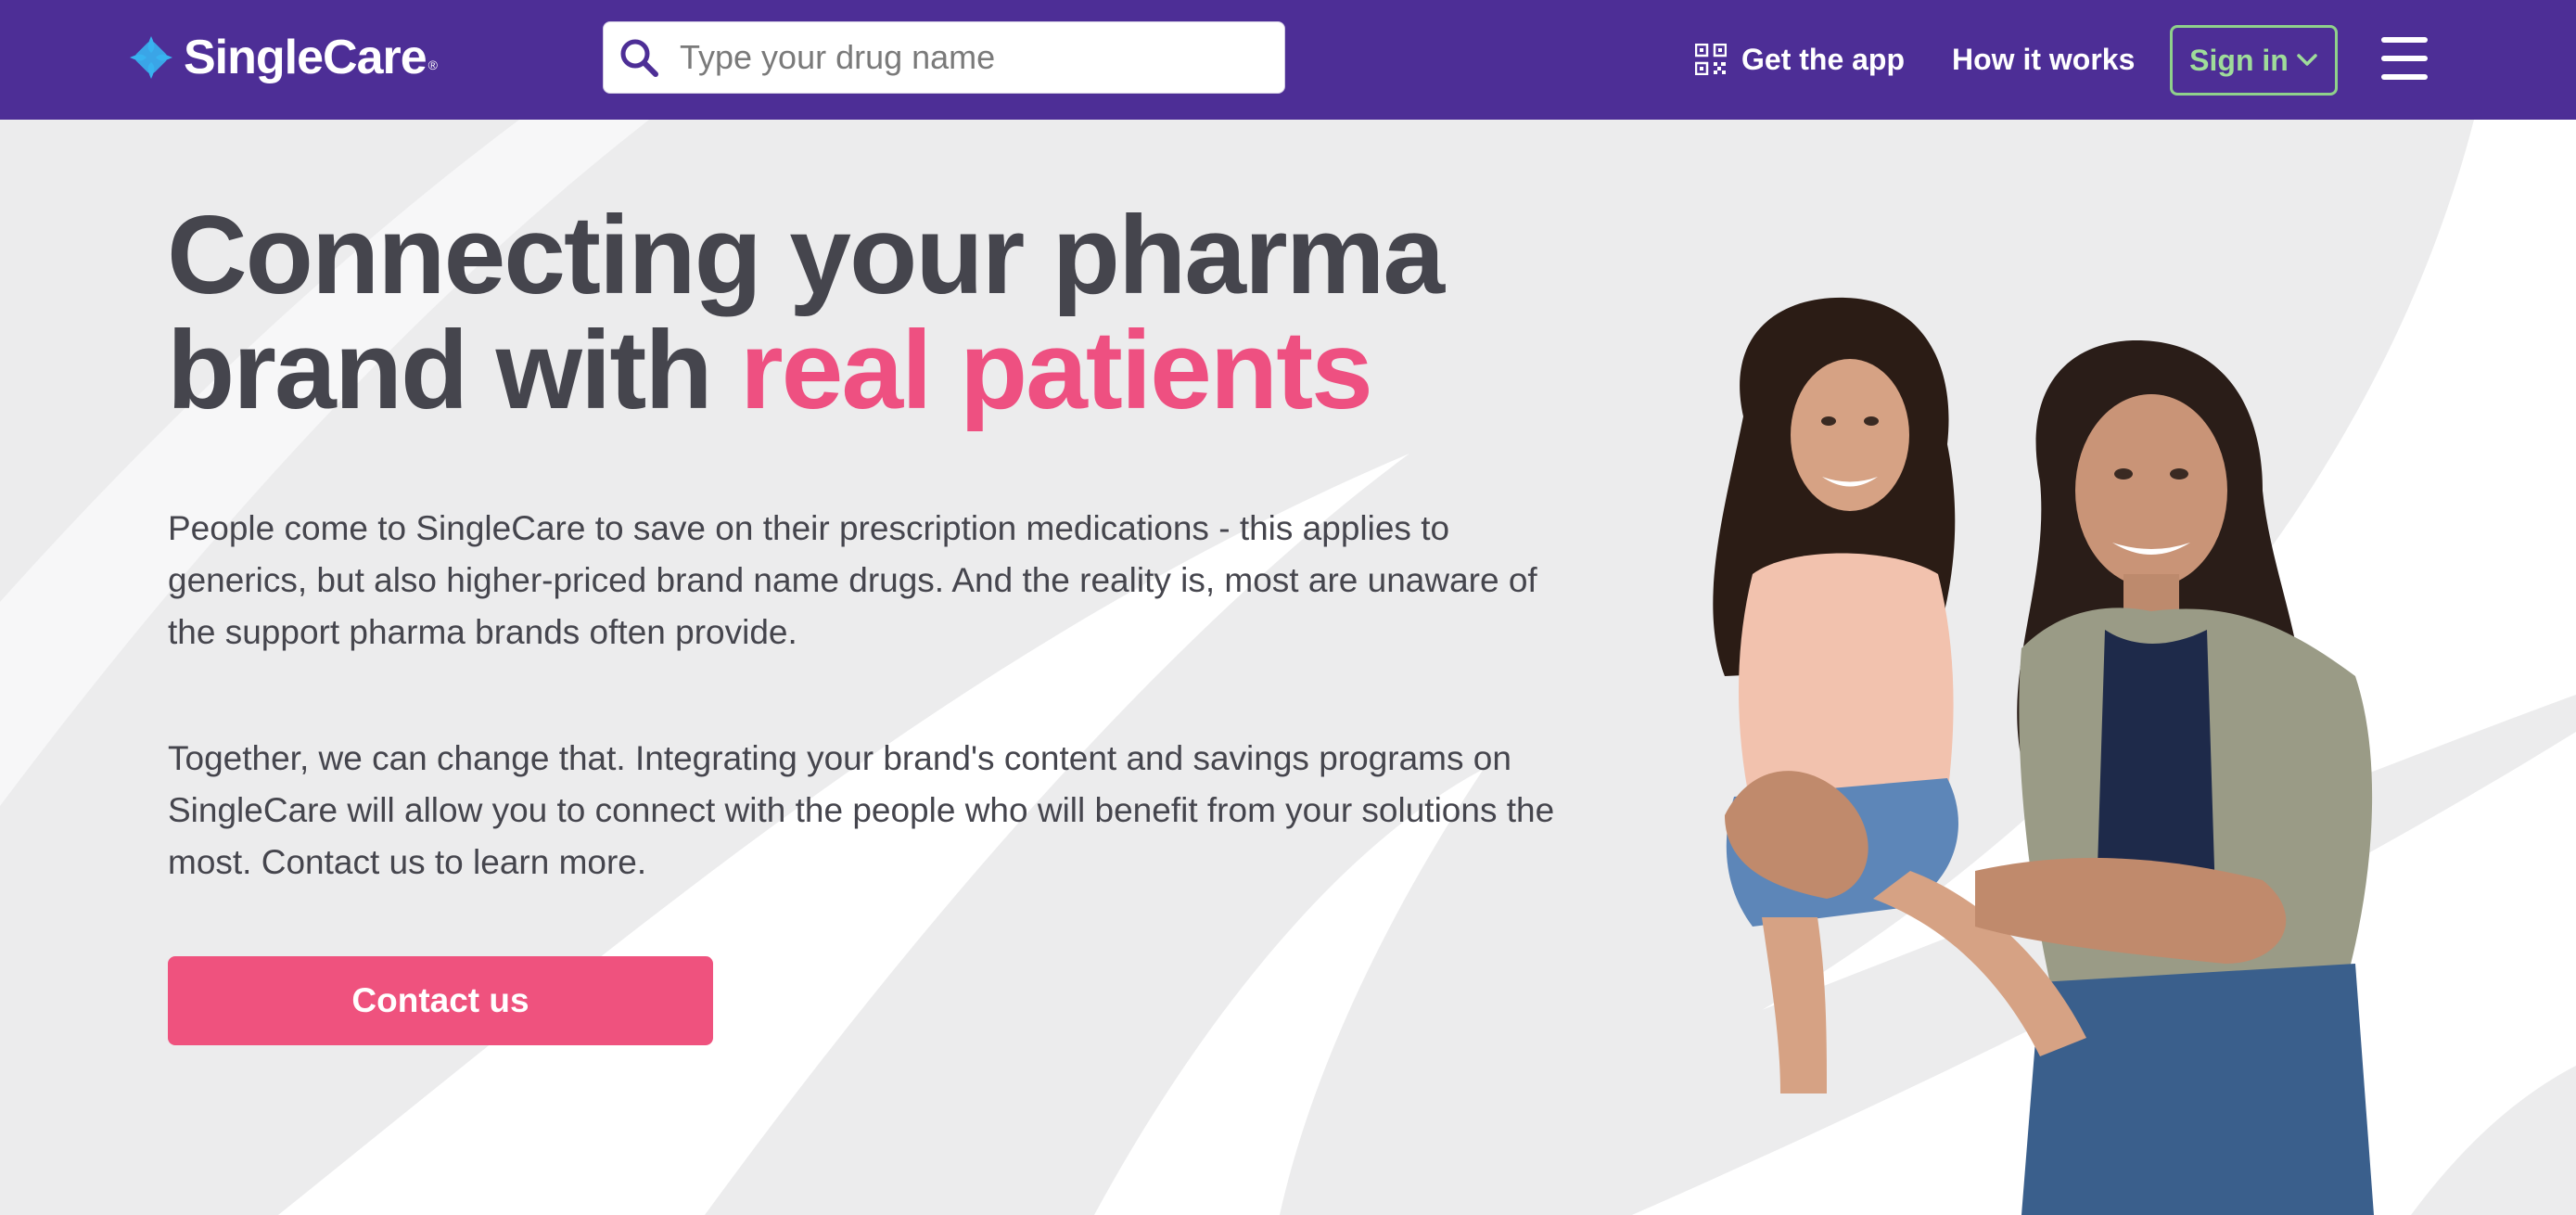 The width and height of the screenshot is (2576, 1215). I want to click on singlecare-logo: SingleCare ®, so click(284, 58).